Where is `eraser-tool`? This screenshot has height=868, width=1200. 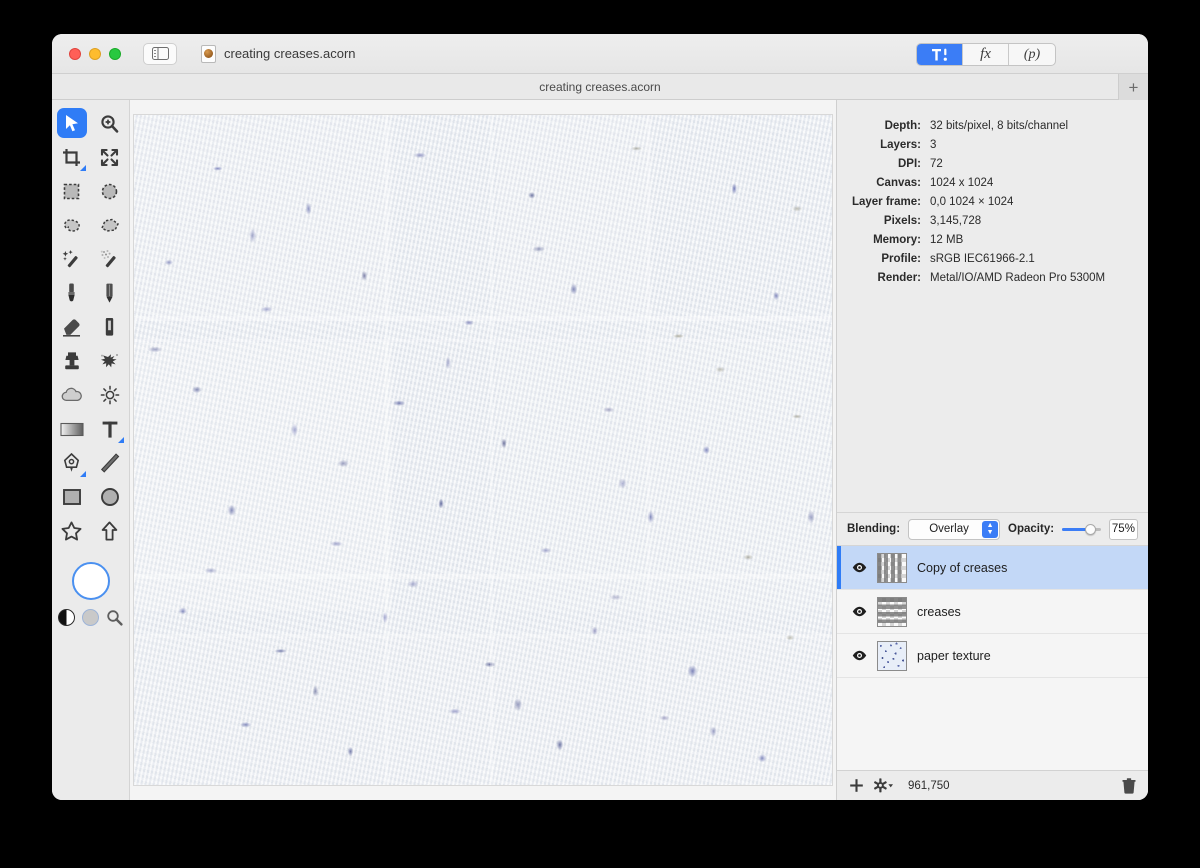 eraser-tool is located at coordinates (72, 327).